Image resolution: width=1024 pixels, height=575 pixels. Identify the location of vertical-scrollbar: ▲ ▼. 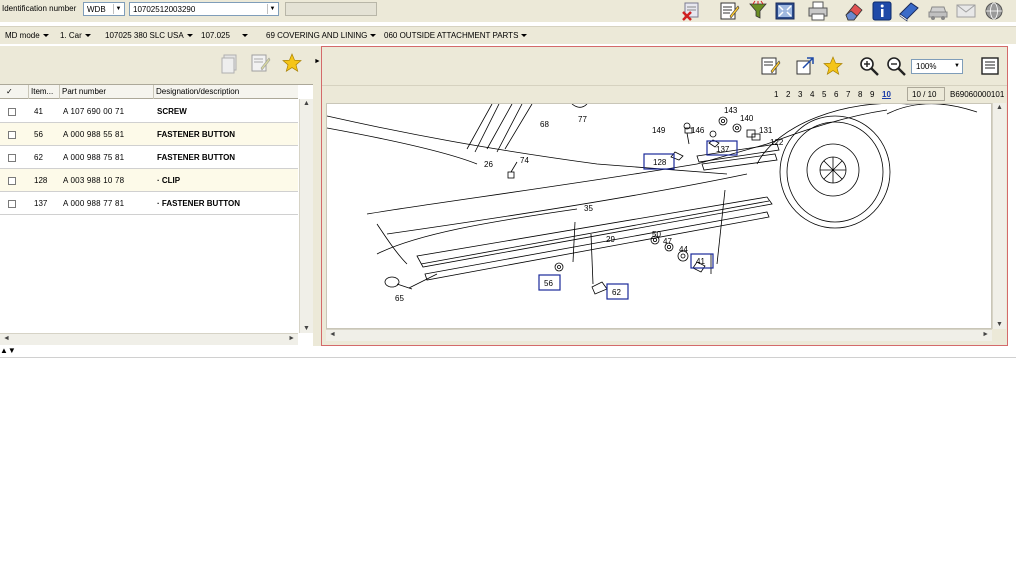
(306, 216).